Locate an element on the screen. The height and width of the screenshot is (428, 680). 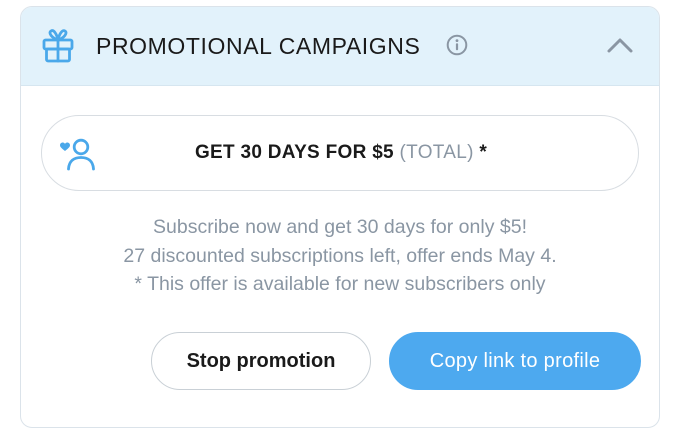
offer-text: GET 30 DAYS FOR $5 (TOTAL) * is located at coordinates (341, 152).